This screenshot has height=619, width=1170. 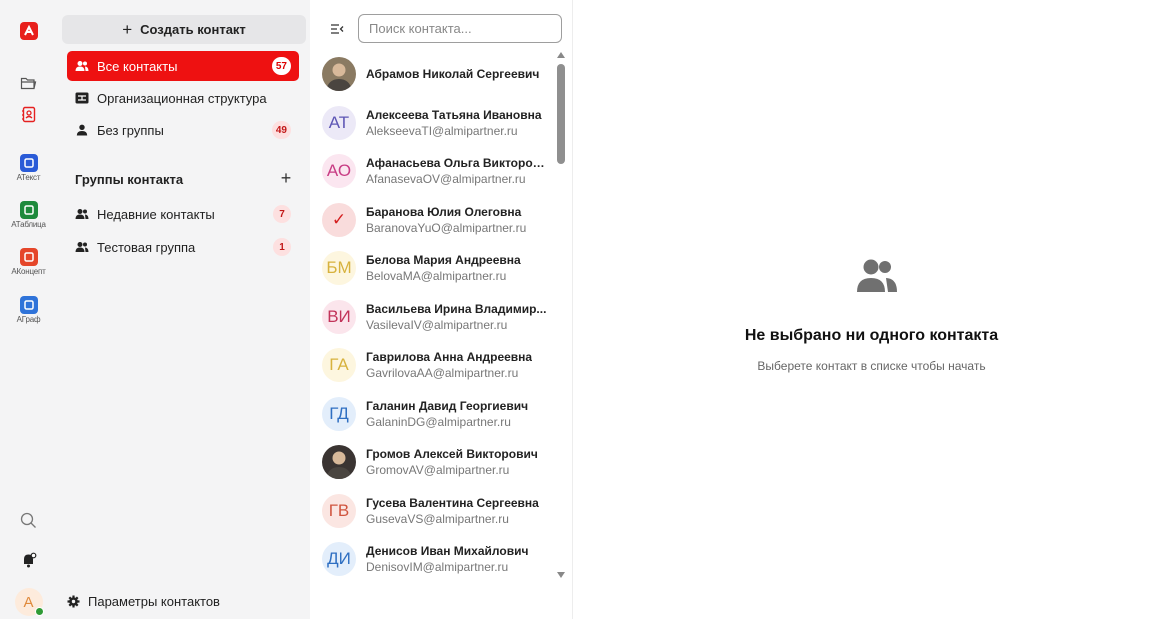 I want to click on empty-state-title: Не выбрано ни одного контакта, so click(x=871, y=335).